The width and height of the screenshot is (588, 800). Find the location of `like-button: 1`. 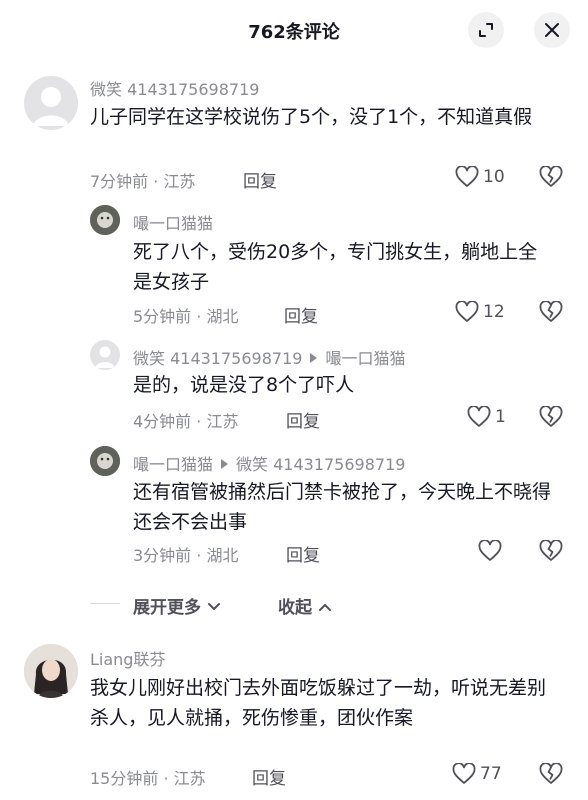

like-button: 1 is located at coordinates (486, 417).